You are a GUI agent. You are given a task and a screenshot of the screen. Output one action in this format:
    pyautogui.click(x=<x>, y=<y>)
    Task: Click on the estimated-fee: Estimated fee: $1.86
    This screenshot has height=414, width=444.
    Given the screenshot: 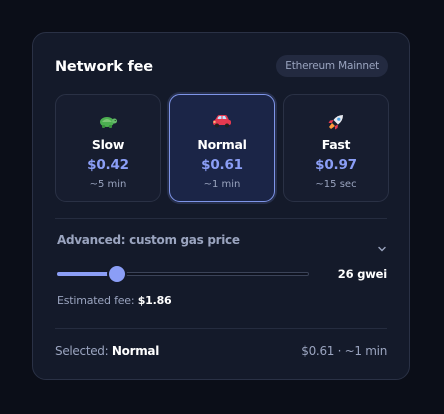 What is the action you would take?
    pyautogui.click(x=114, y=300)
    